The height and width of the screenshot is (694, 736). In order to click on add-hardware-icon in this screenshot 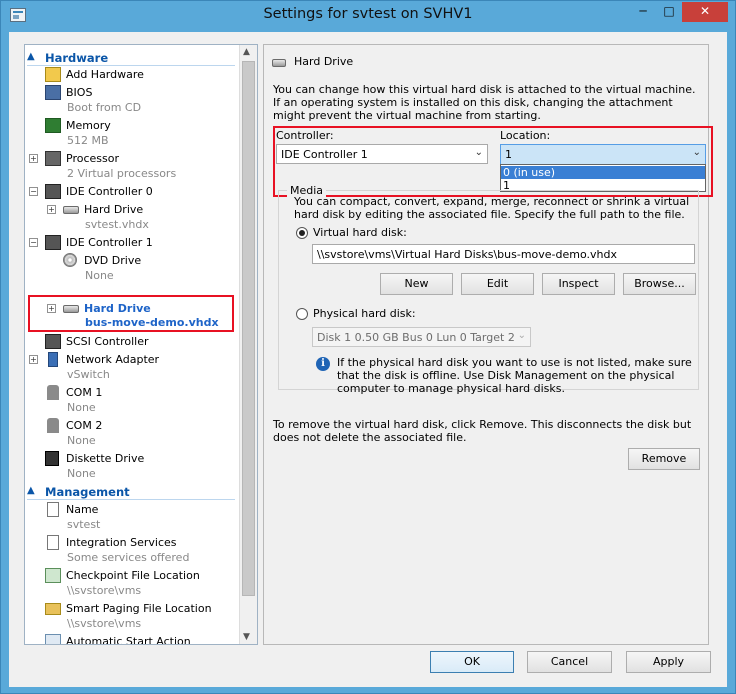, I will do `click(53, 74)`.